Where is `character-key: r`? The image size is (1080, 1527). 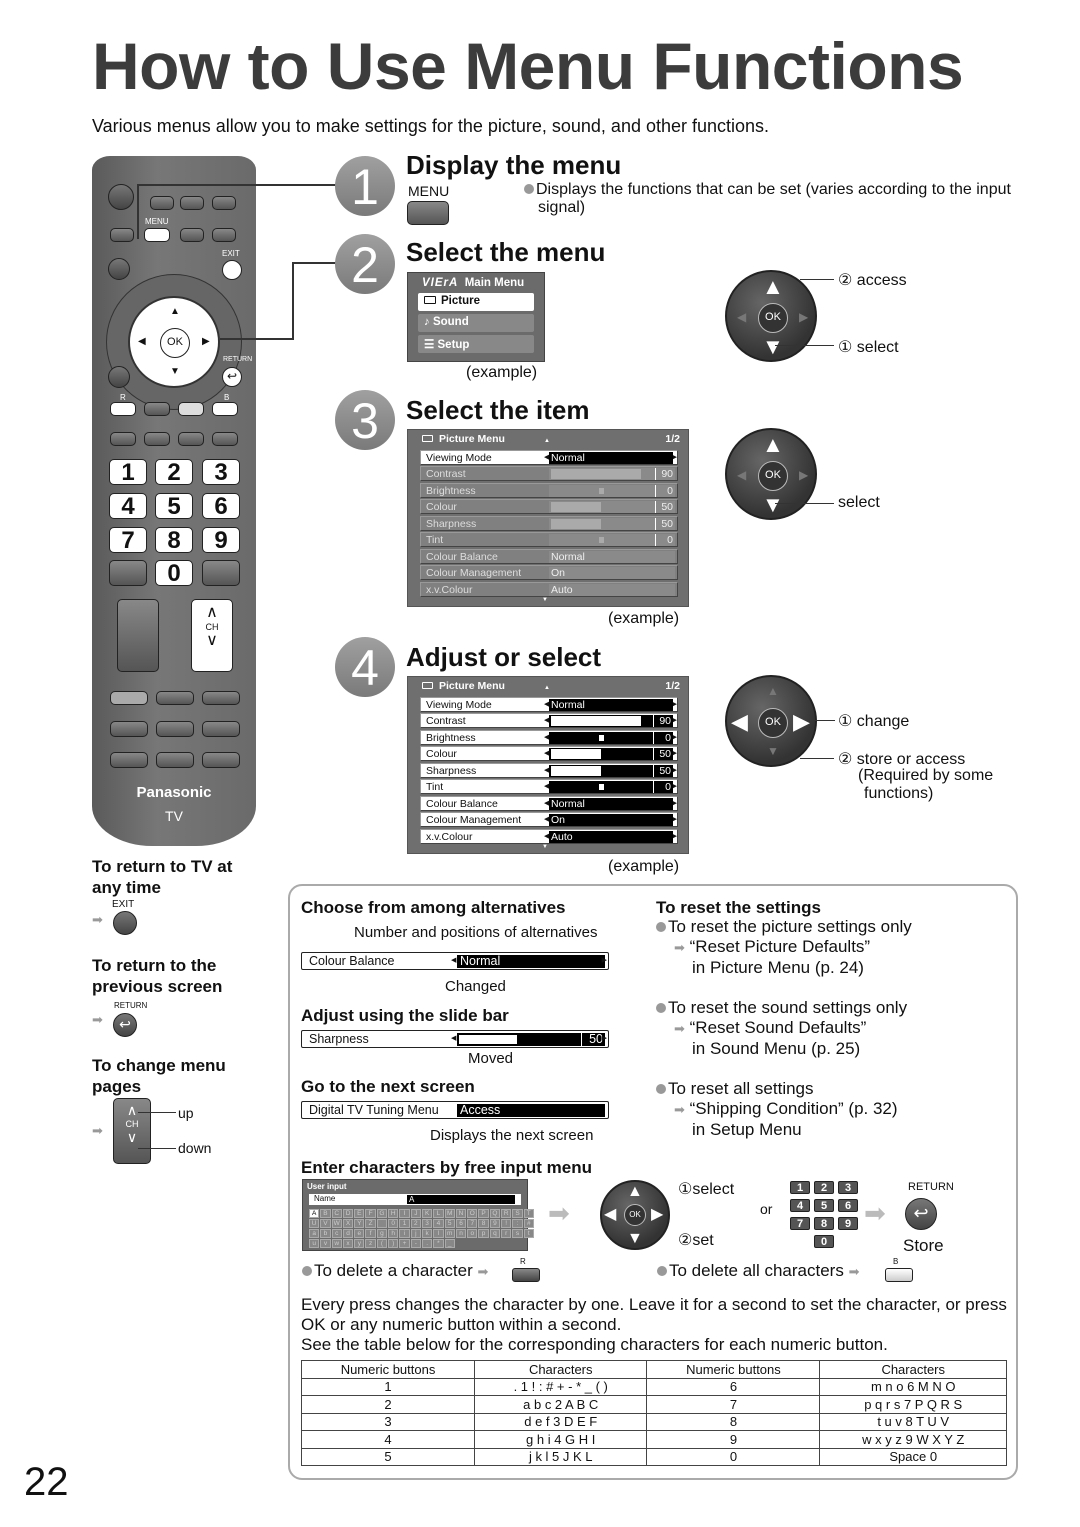 character-key: r is located at coordinates (506, 1233).